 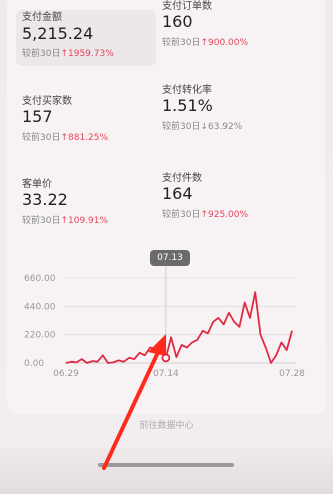 I want to click on compare-change: ↑109.91%, so click(x=84, y=221).